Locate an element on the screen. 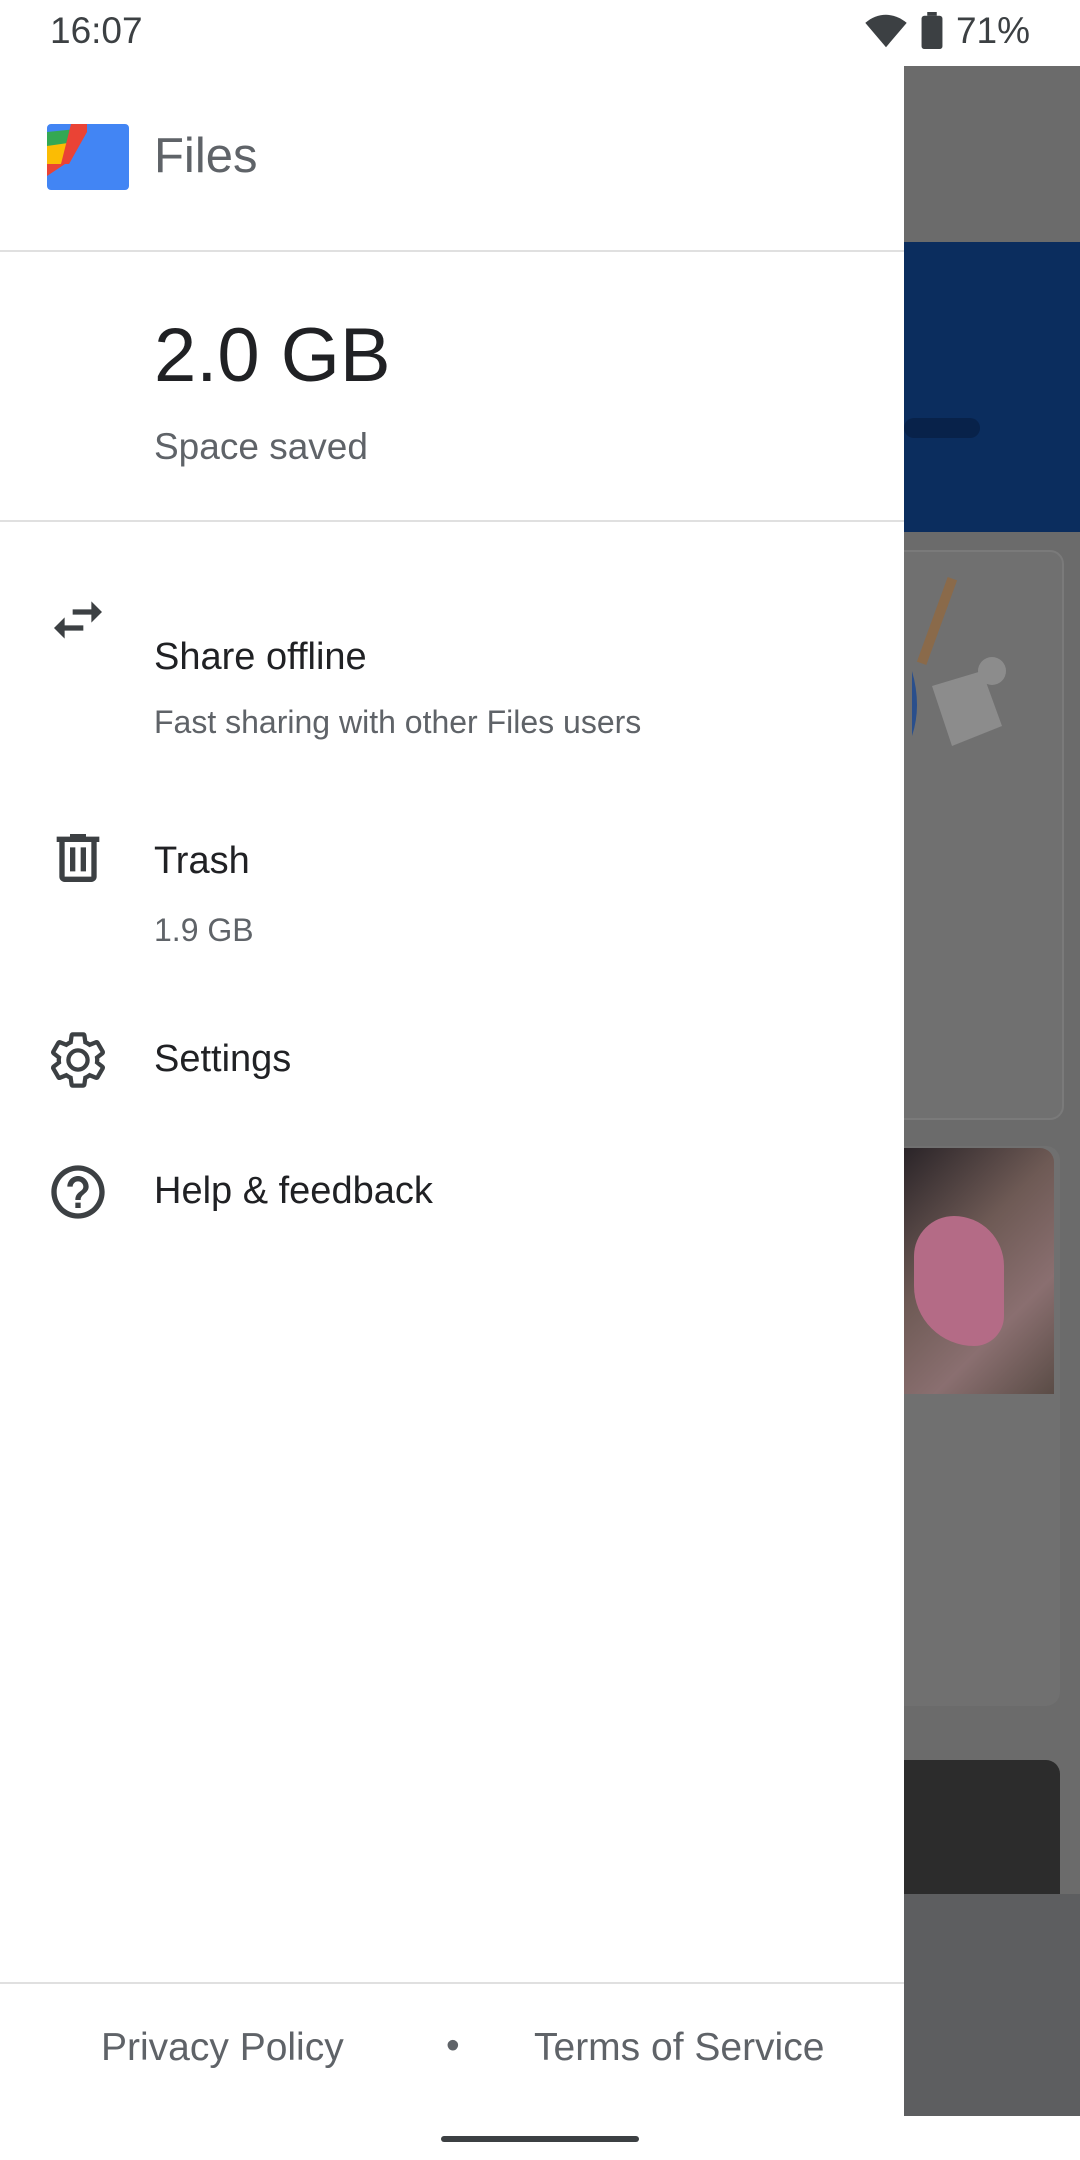 The image size is (1080, 2160). space-saved-amount: 2.0 GB is located at coordinates (272, 355).